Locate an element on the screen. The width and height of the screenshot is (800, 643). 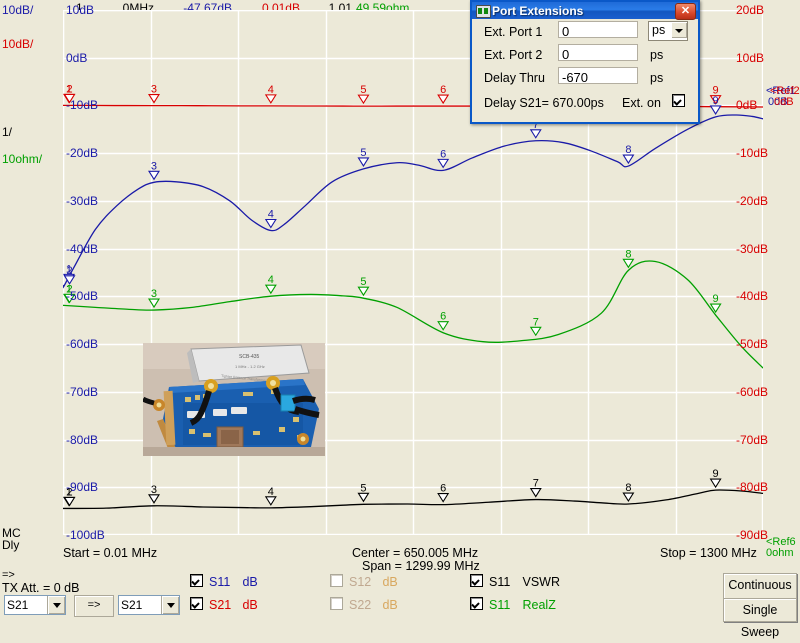
empty-checkbox-icon is located at coordinates (336, 603).